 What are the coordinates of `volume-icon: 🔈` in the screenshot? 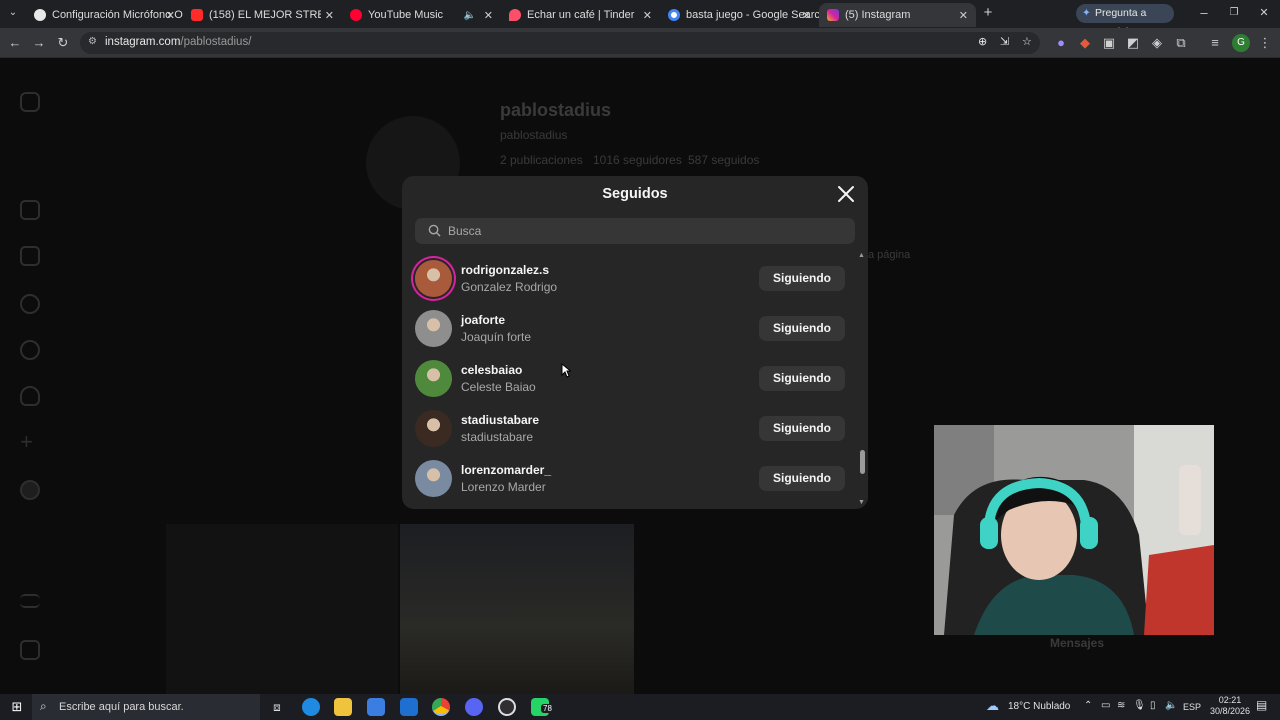 It's located at (1171, 705).